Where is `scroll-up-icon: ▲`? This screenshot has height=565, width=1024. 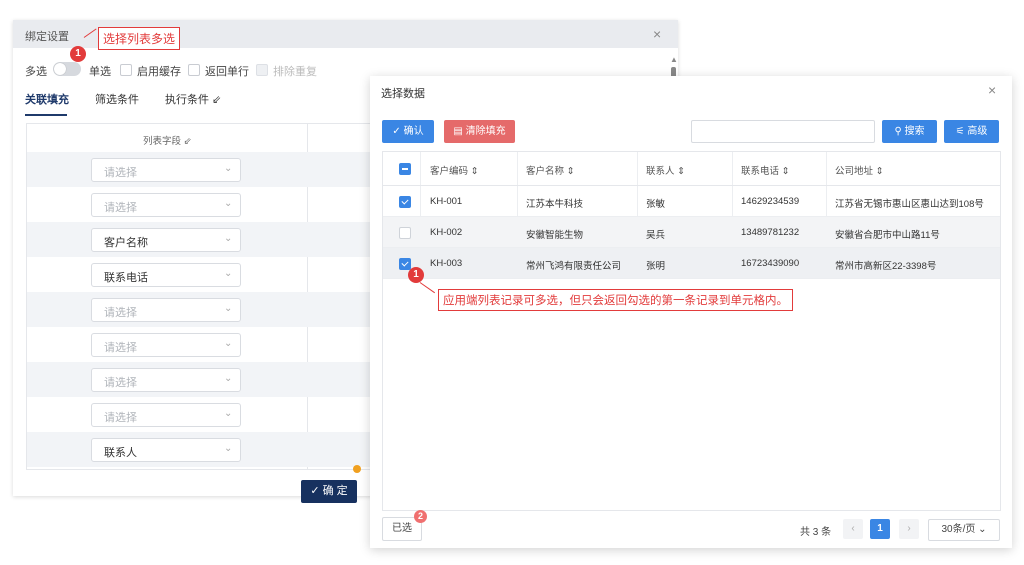 scroll-up-icon: ▲ is located at coordinates (674, 59).